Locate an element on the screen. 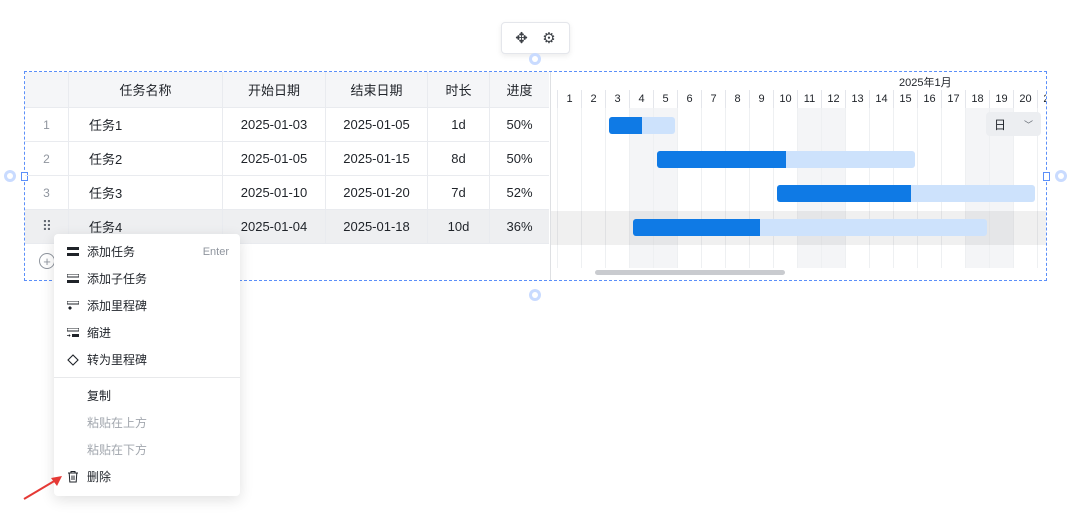  diamond-icon is located at coordinates (73, 359).